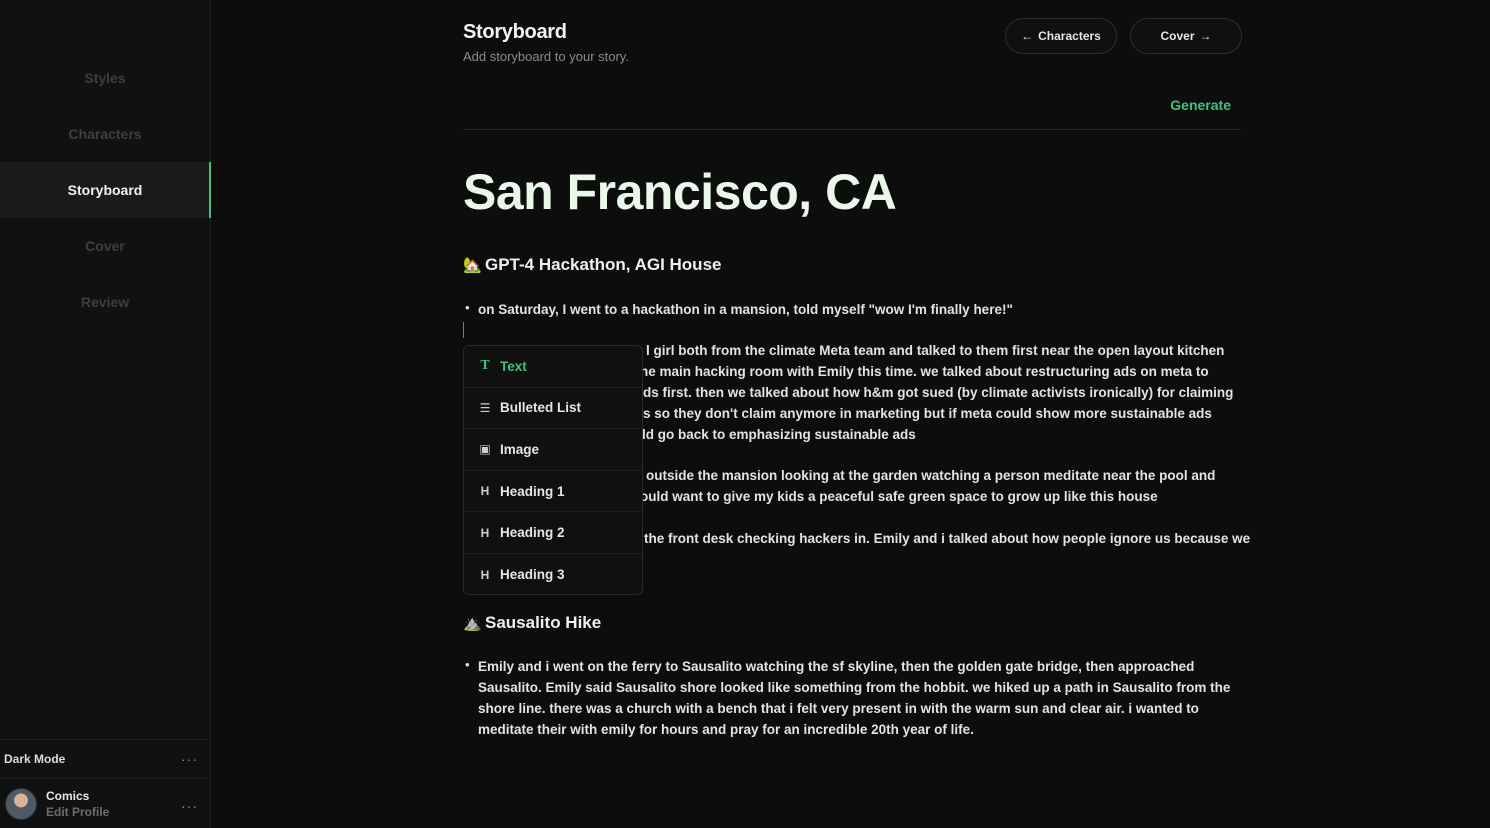  I want to click on mountain-icon: ⛰️, so click(472, 623).